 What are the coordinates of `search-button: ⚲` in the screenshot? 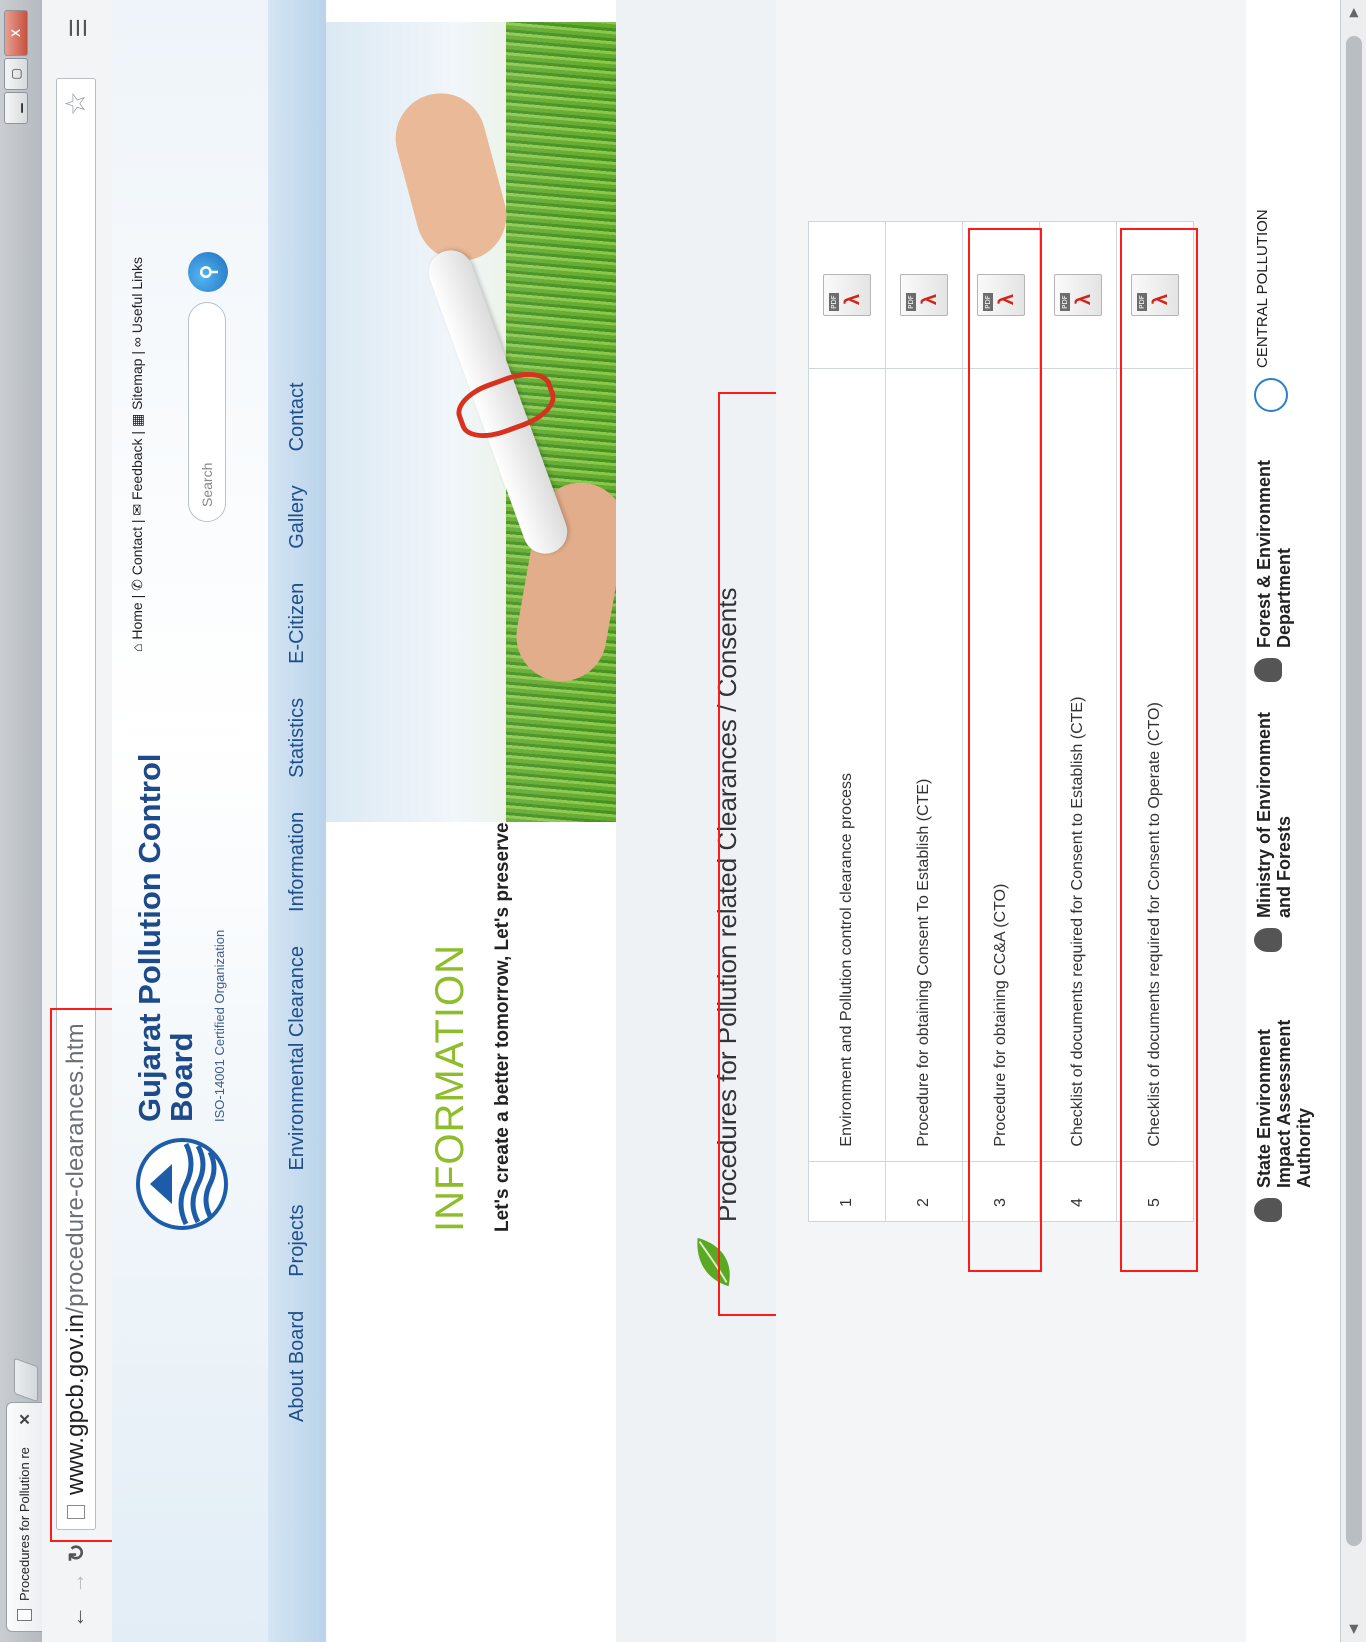 It's located at (208, 272).